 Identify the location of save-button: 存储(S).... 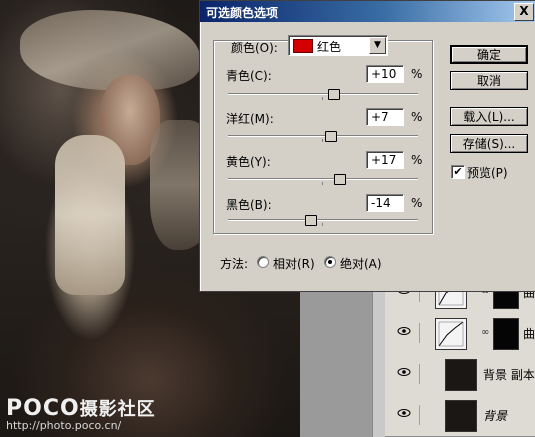
(489, 143).